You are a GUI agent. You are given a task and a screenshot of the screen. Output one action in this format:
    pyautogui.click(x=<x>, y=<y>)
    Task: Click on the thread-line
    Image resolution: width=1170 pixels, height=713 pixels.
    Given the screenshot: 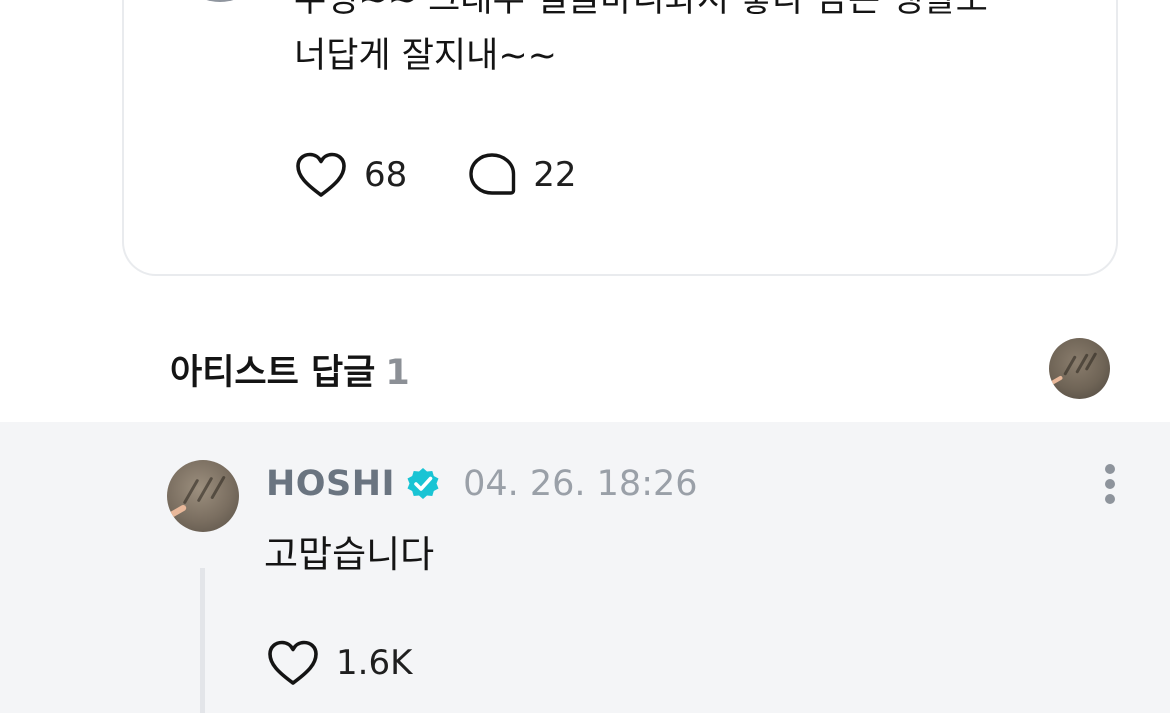 What is the action you would take?
    pyautogui.click(x=202, y=640)
    